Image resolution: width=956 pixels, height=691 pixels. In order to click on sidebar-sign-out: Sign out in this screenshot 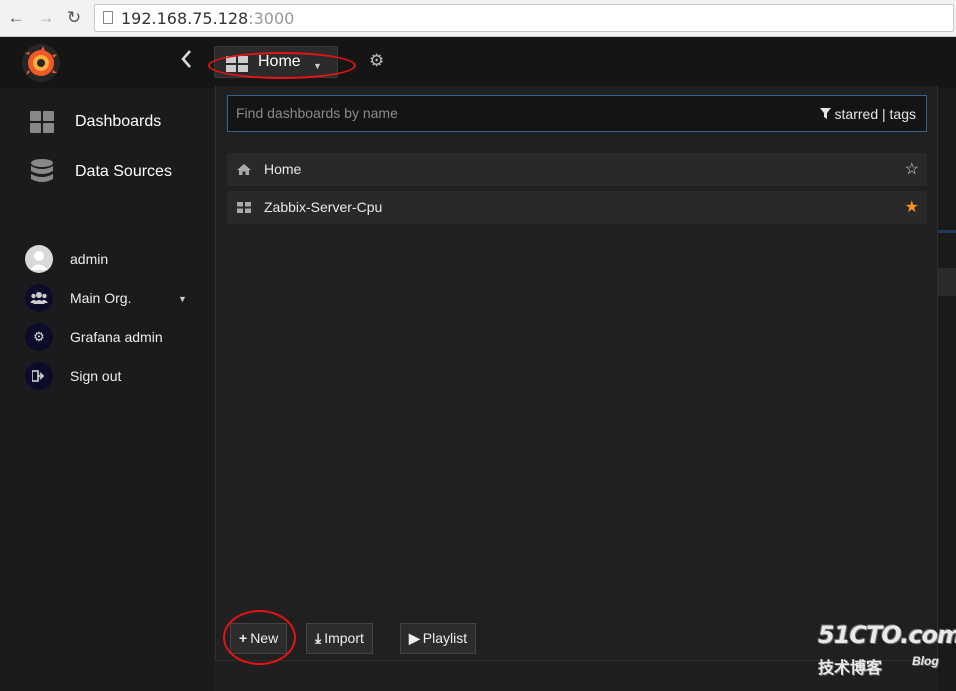, I will do `click(107, 380)`.